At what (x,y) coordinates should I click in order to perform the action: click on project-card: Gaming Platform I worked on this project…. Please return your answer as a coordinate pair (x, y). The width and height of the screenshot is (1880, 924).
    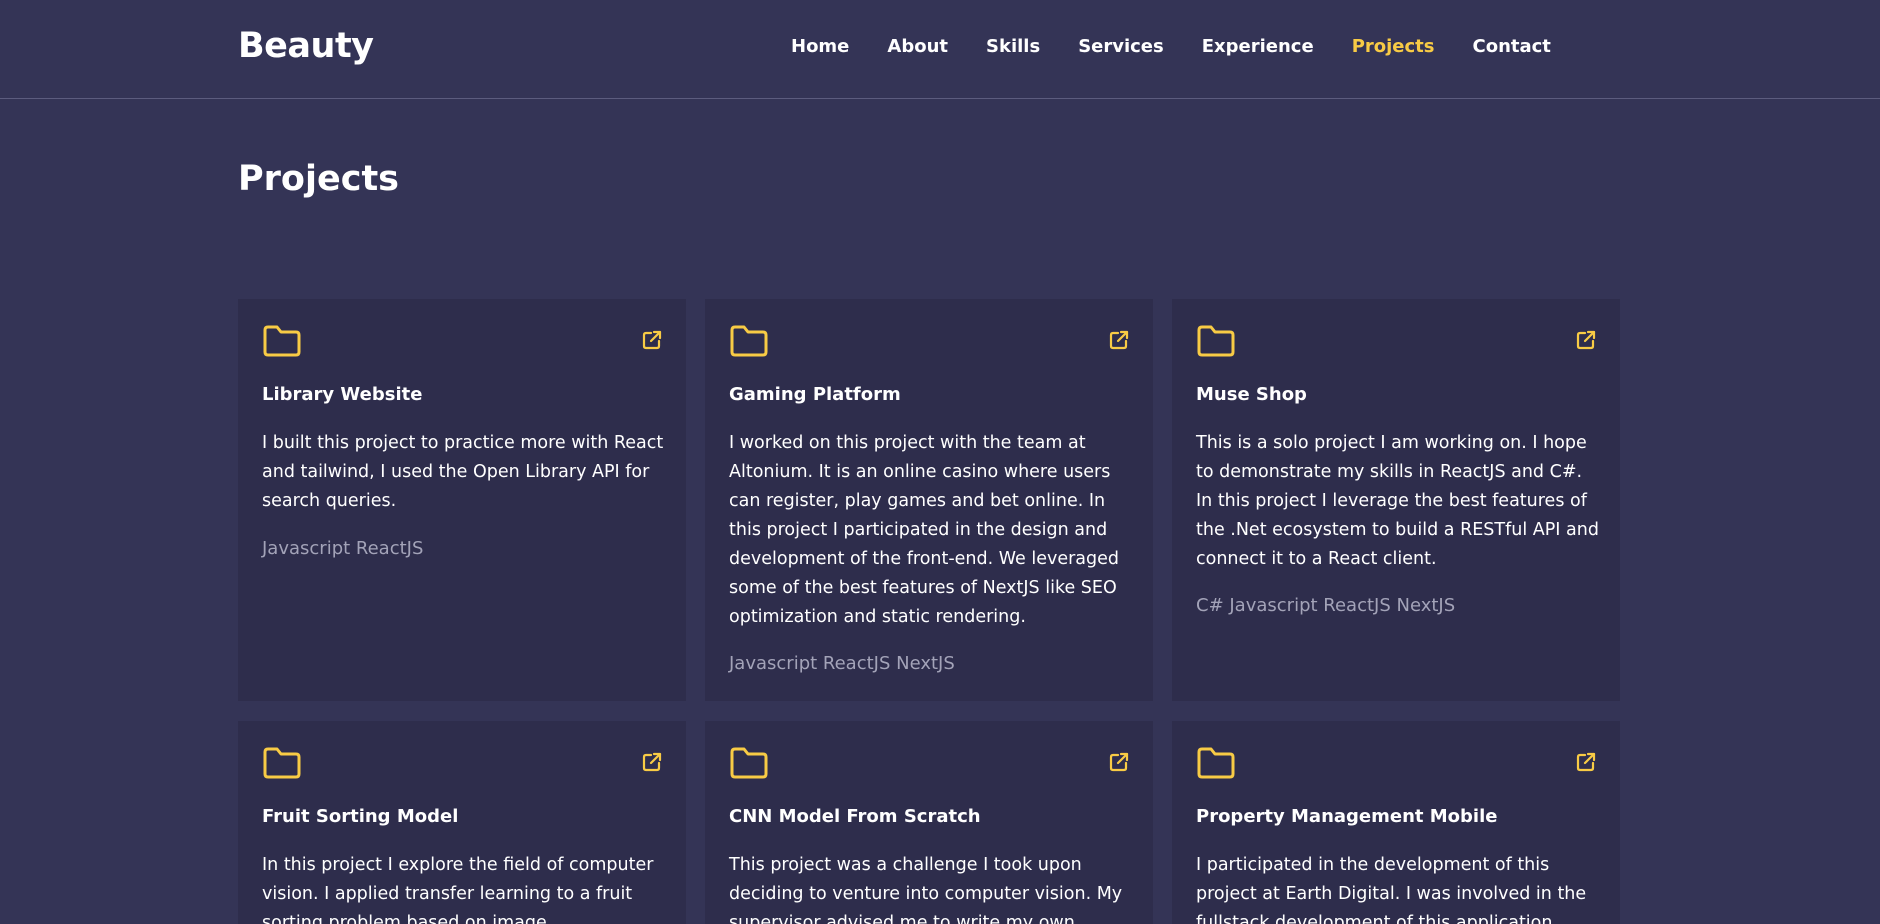
    Looking at the image, I should click on (929, 500).